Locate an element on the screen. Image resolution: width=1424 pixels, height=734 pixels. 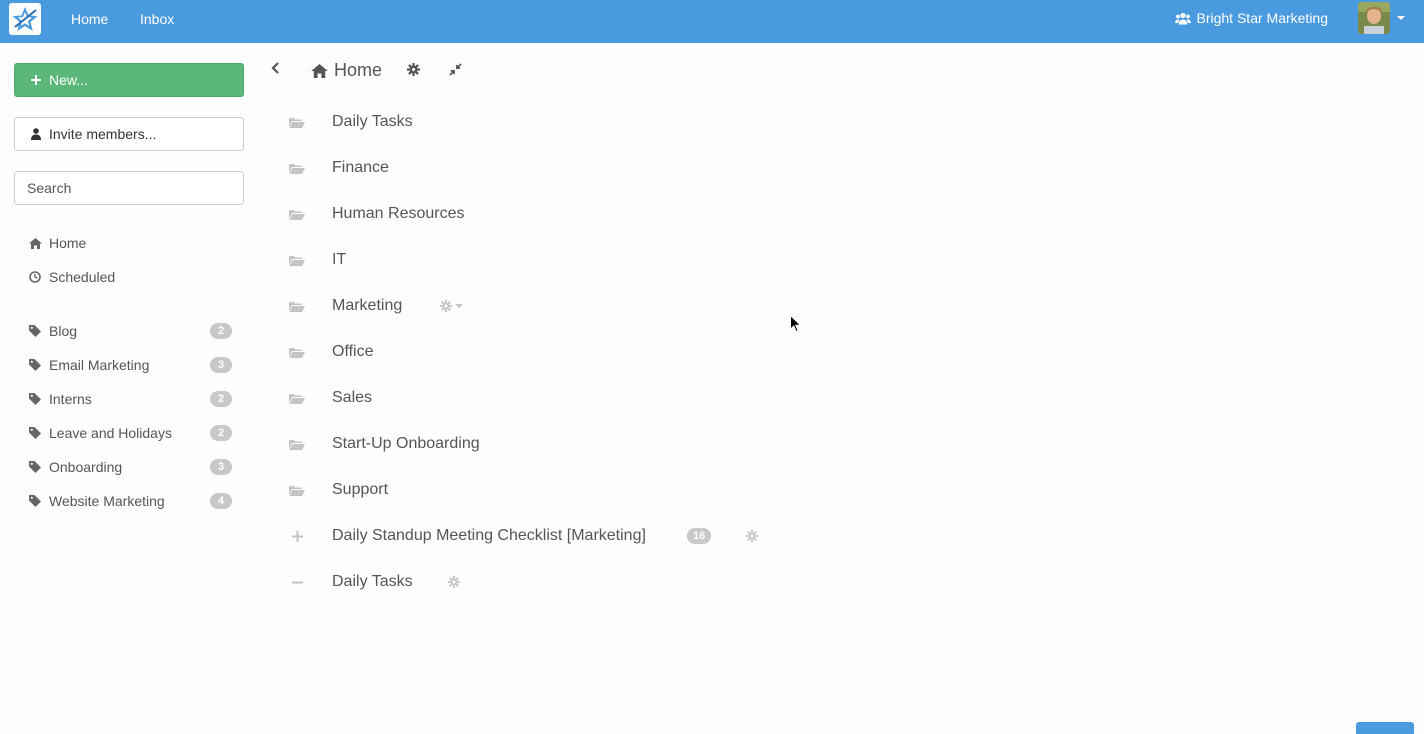
folder-label: Finance is located at coordinates (360, 167).